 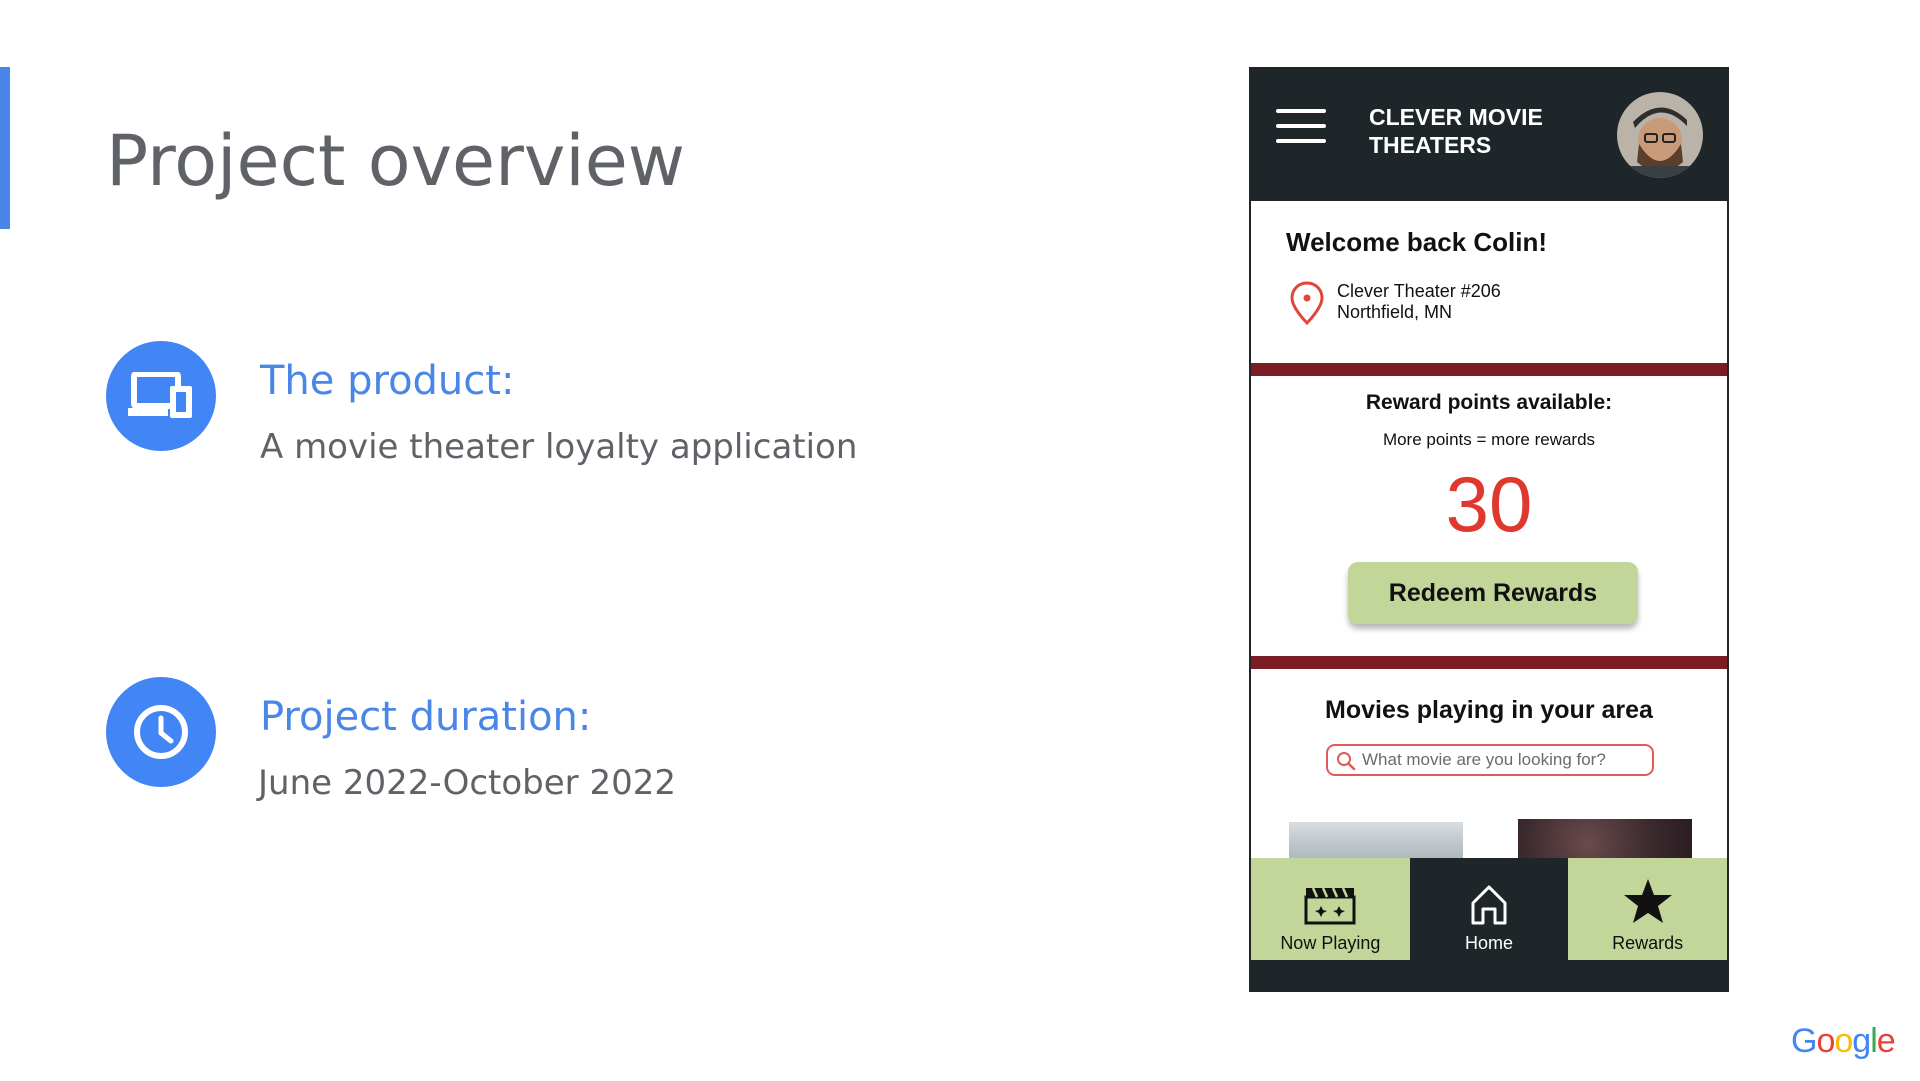 I want to click on menu-icon, so click(x=1301, y=126).